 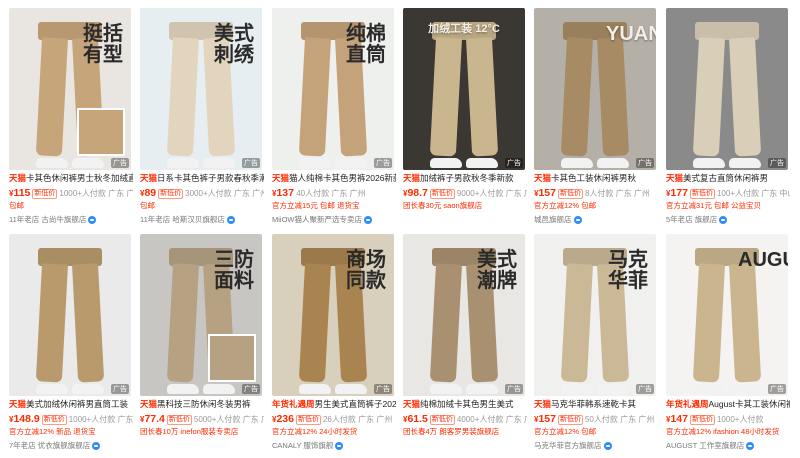 What do you see at coordinates (201, 89) in the screenshot?
I see `product-image: 美式刺绣 广告` at bounding box center [201, 89].